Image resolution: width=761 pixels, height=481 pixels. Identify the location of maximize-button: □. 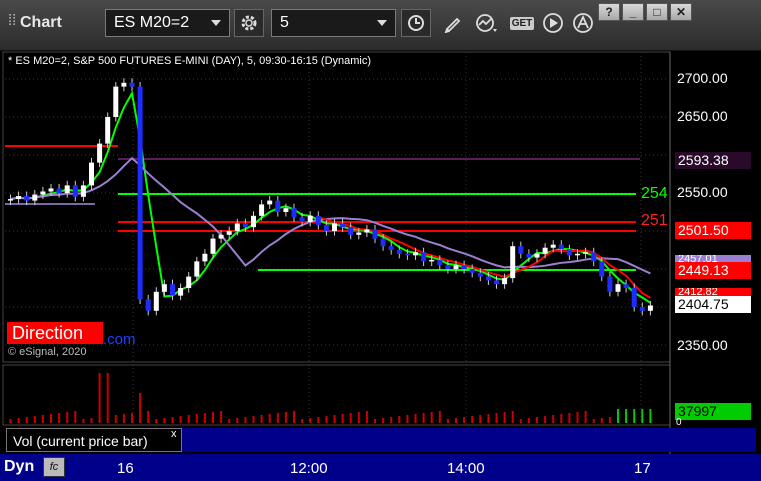
(657, 12).